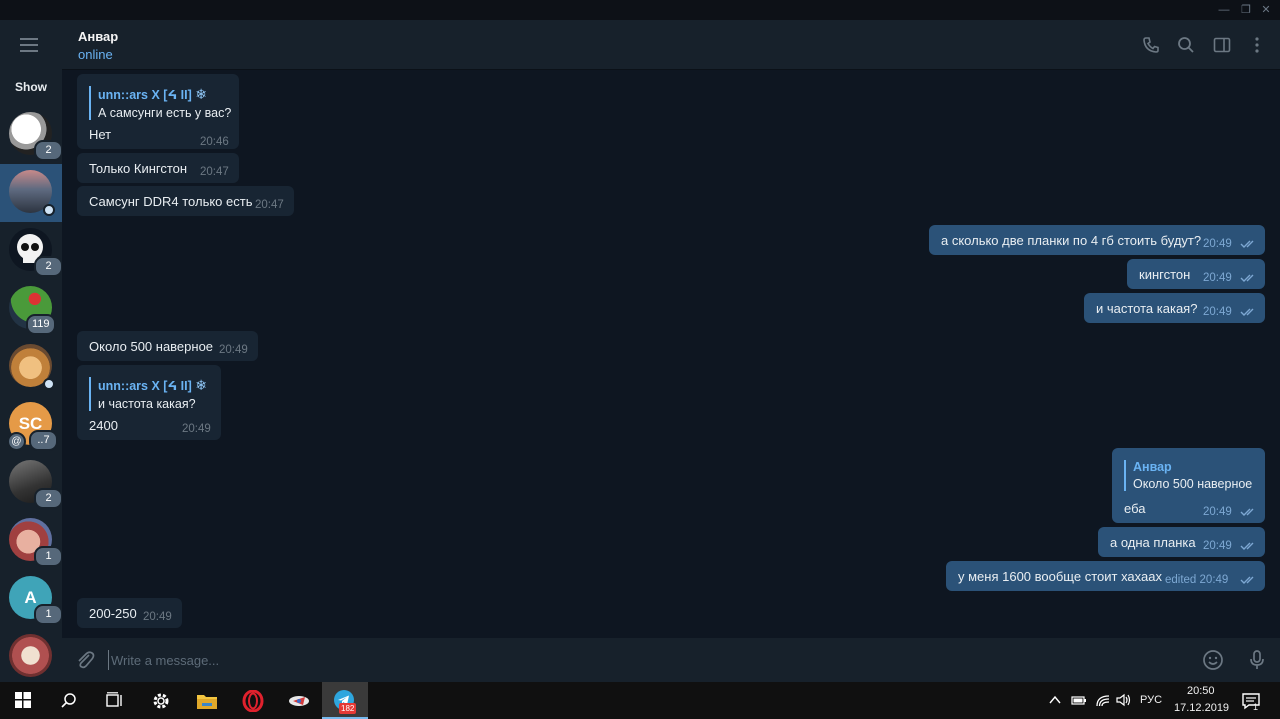 The width and height of the screenshot is (1280, 719). I want to click on reply-text: и частота какая?, so click(147, 404).